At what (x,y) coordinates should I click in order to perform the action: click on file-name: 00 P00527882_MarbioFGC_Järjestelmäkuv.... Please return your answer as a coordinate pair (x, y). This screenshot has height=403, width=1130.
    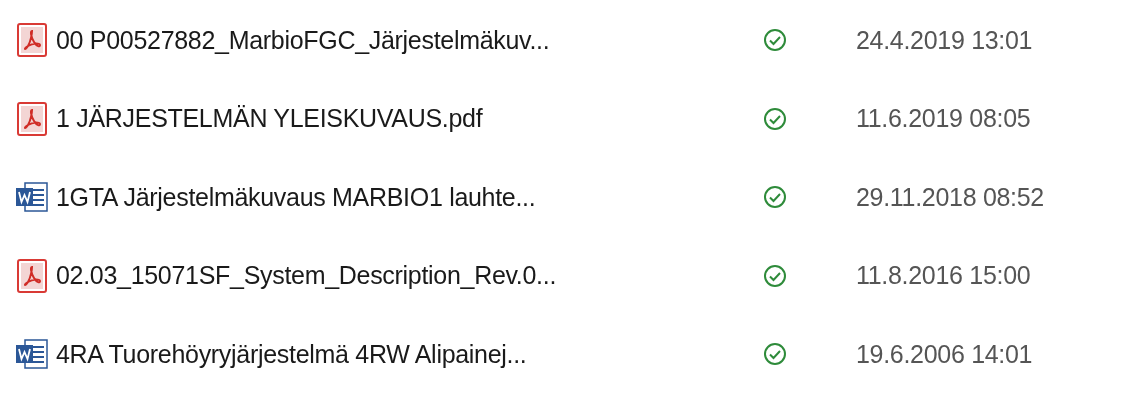
    Looking at the image, I should click on (371, 40).